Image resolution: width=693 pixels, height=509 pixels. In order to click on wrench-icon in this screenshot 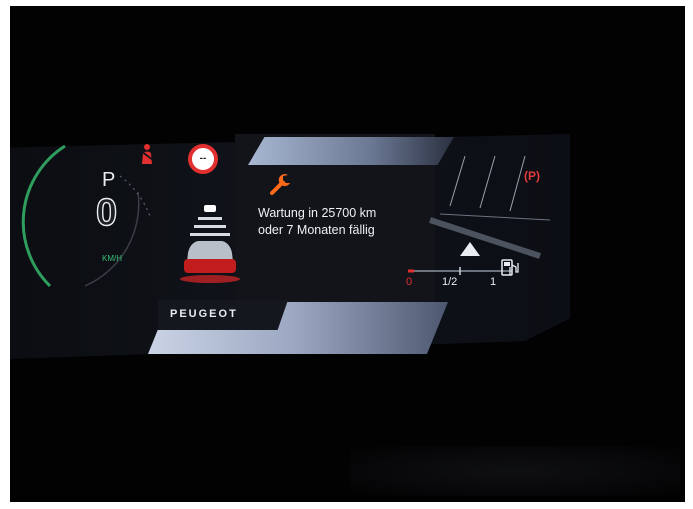, I will do `click(280, 184)`.